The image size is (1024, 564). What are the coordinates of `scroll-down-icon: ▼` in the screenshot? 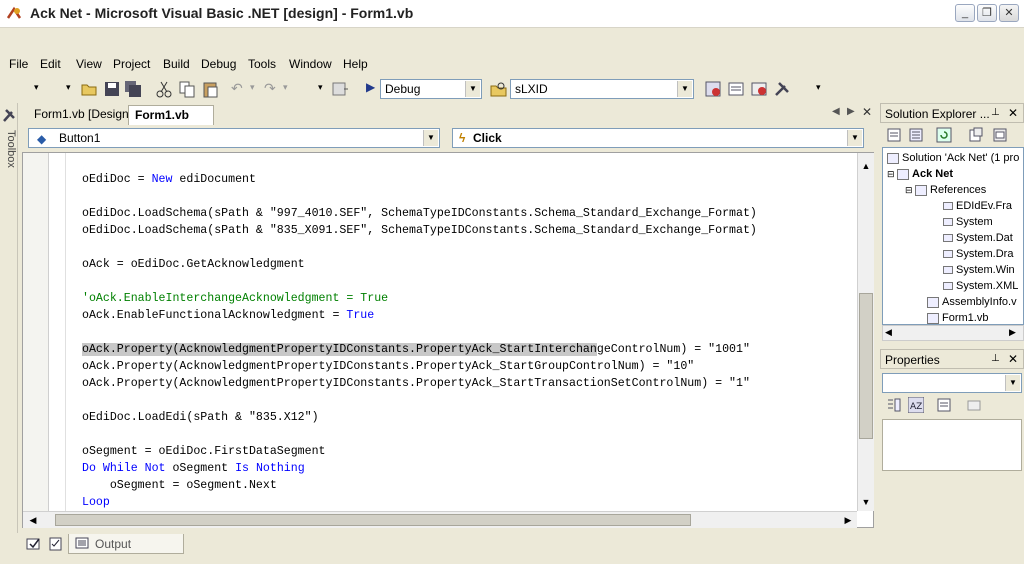 It's located at (866, 502).